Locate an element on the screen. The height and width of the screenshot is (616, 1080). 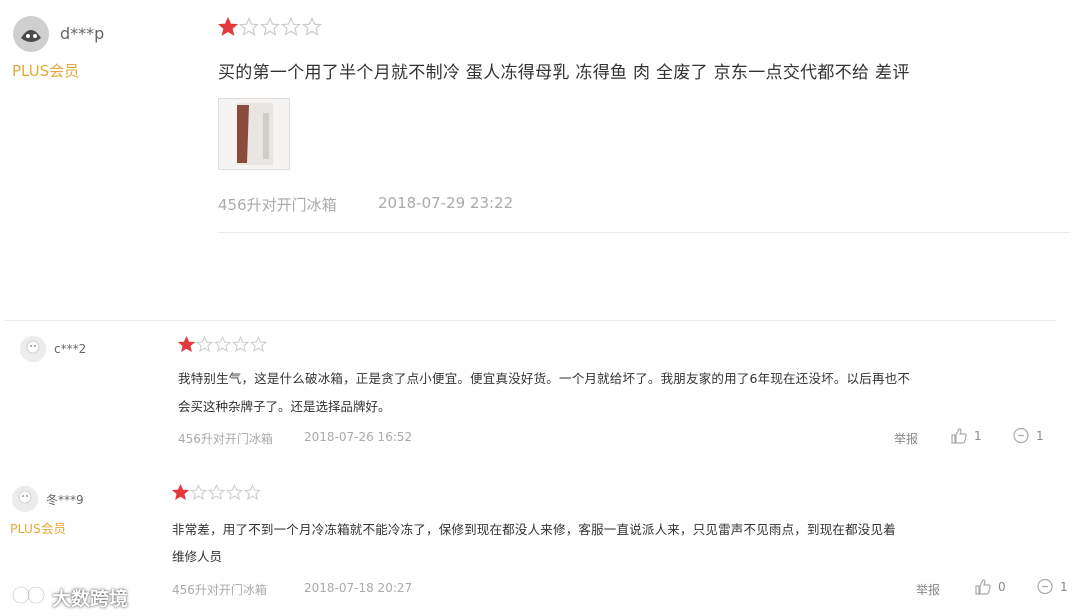
review-time: 2018-07-29 23:22 is located at coordinates (446, 203).